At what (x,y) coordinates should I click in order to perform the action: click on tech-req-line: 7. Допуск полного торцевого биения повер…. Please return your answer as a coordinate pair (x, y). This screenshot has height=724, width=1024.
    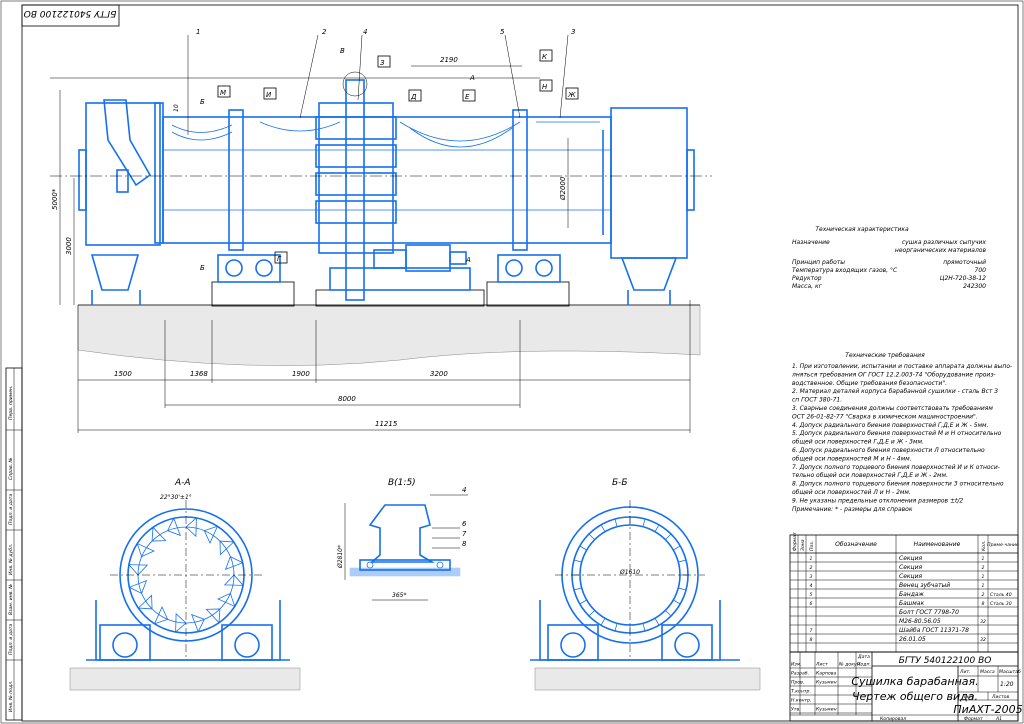
    Looking at the image, I should click on (896, 467).